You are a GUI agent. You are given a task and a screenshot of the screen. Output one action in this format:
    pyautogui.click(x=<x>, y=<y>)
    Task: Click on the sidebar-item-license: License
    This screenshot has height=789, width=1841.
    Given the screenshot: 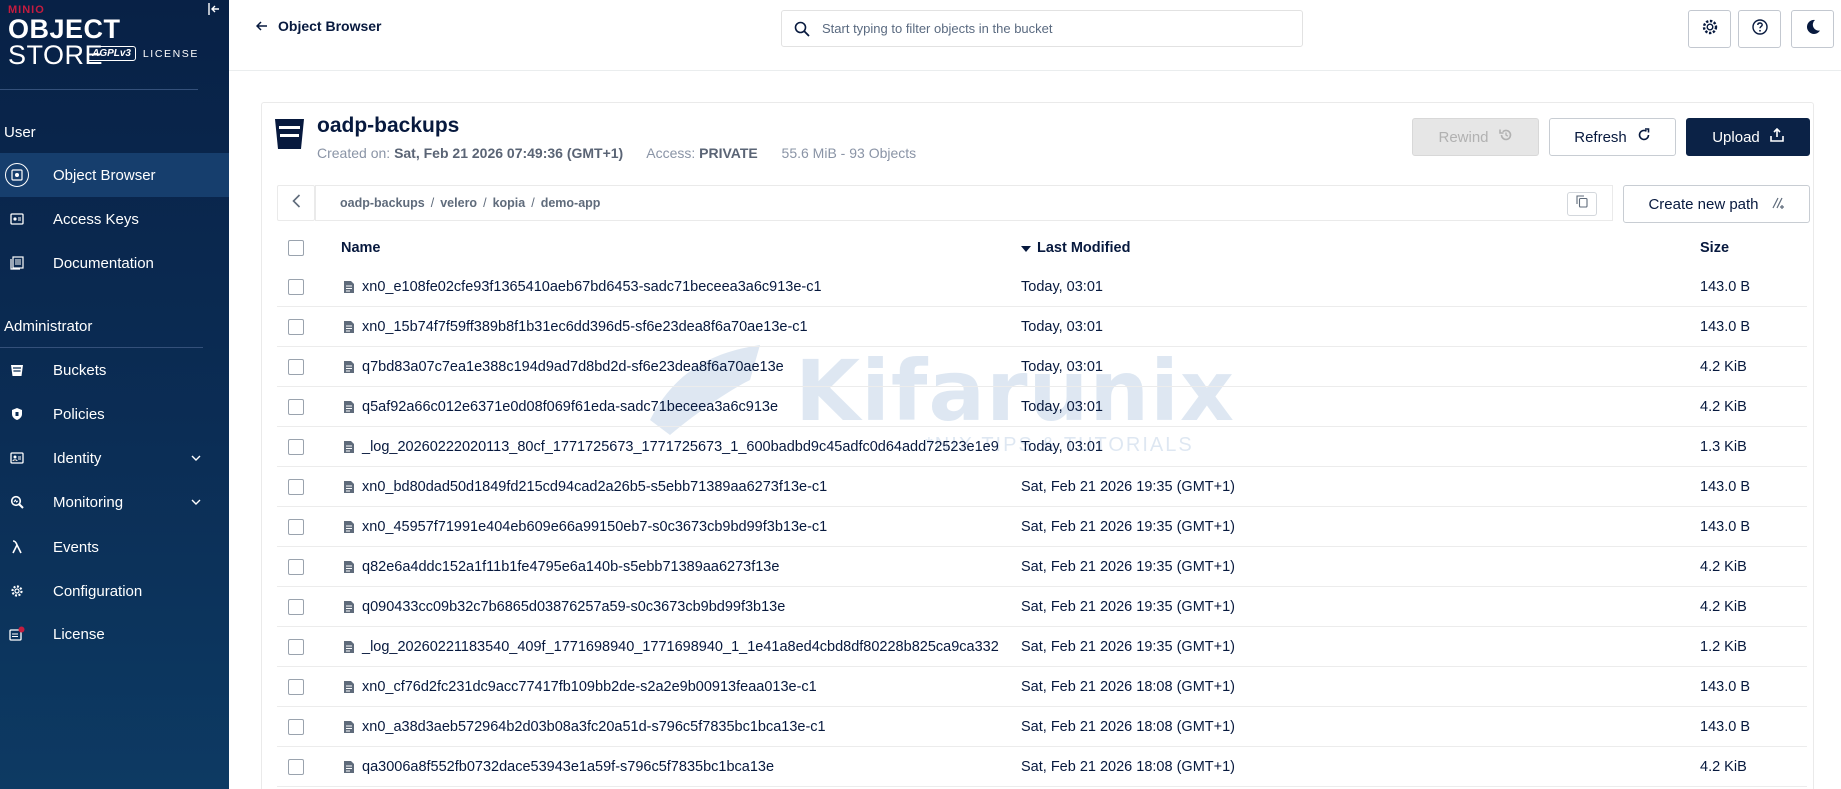 What is the action you would take?
    pyautogui.click(x=114, y=634)
    